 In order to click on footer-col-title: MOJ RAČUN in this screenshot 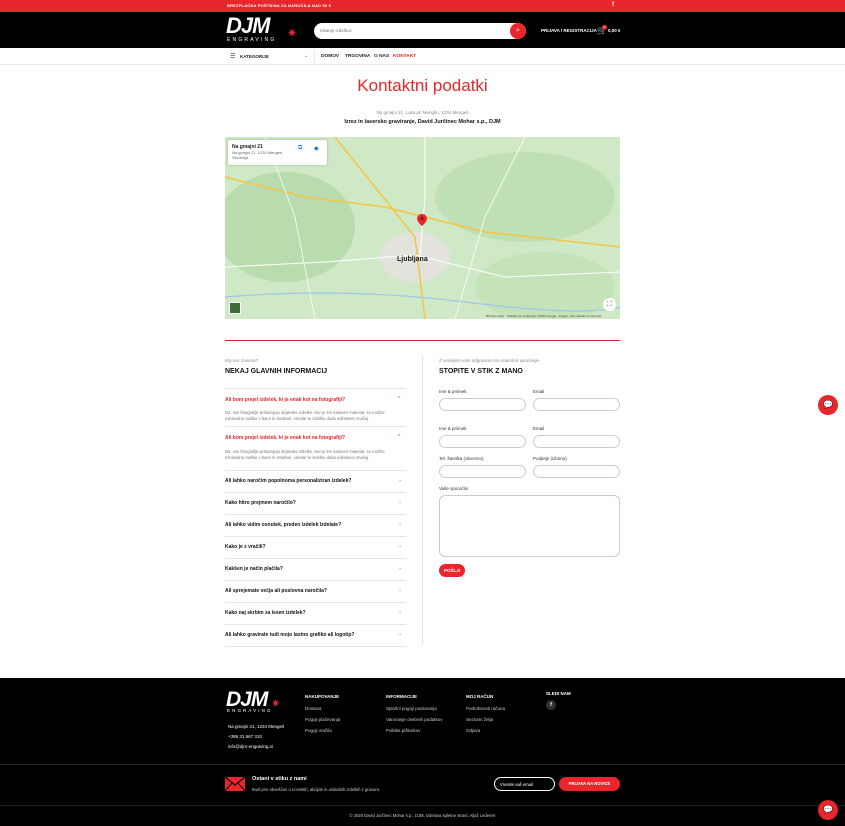, I will do `click(480, 696)`.